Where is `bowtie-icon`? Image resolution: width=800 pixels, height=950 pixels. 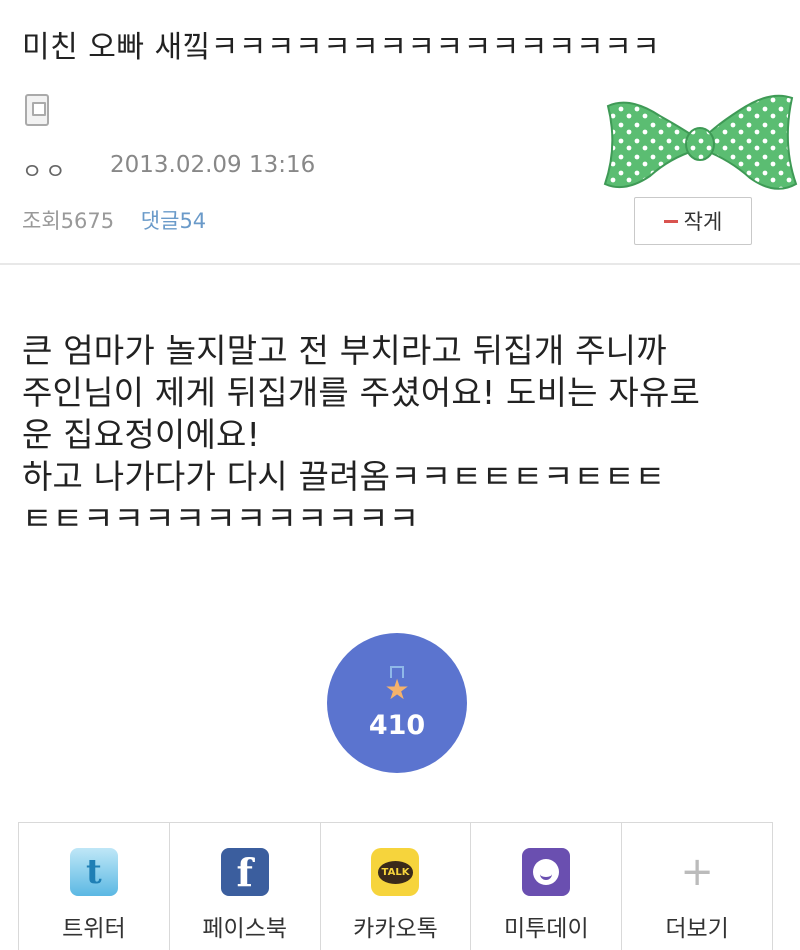
bowtie-icon is located at coordinates (700, 142).